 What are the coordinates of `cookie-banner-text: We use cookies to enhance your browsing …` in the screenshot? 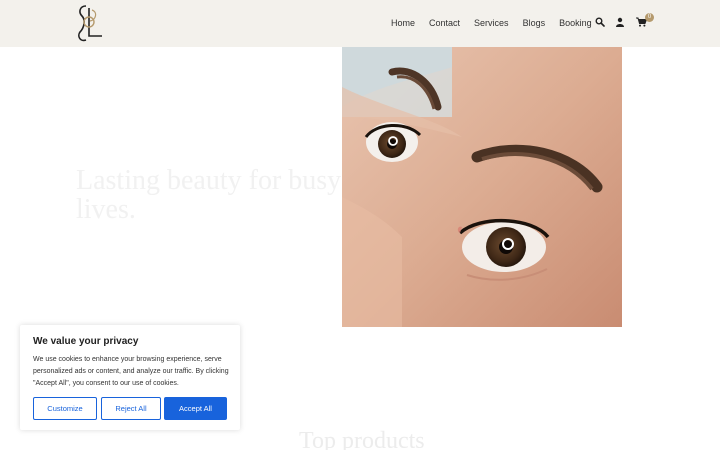 It's located at (131, 371).